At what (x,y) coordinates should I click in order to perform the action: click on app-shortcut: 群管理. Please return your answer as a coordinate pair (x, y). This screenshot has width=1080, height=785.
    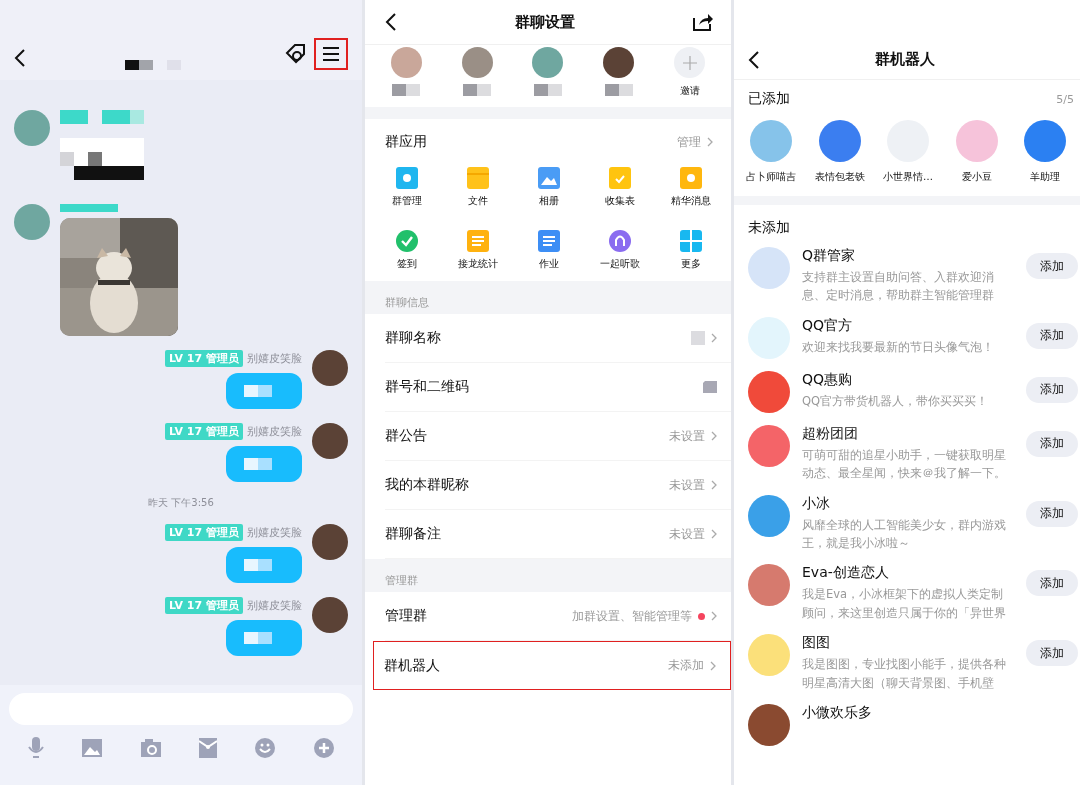
    Looking at the image, I should click on (407, 187).